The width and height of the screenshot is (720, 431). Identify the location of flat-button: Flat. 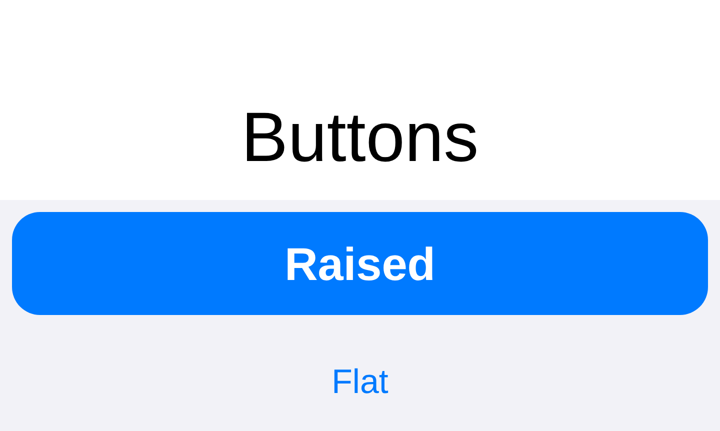
(360, 382).